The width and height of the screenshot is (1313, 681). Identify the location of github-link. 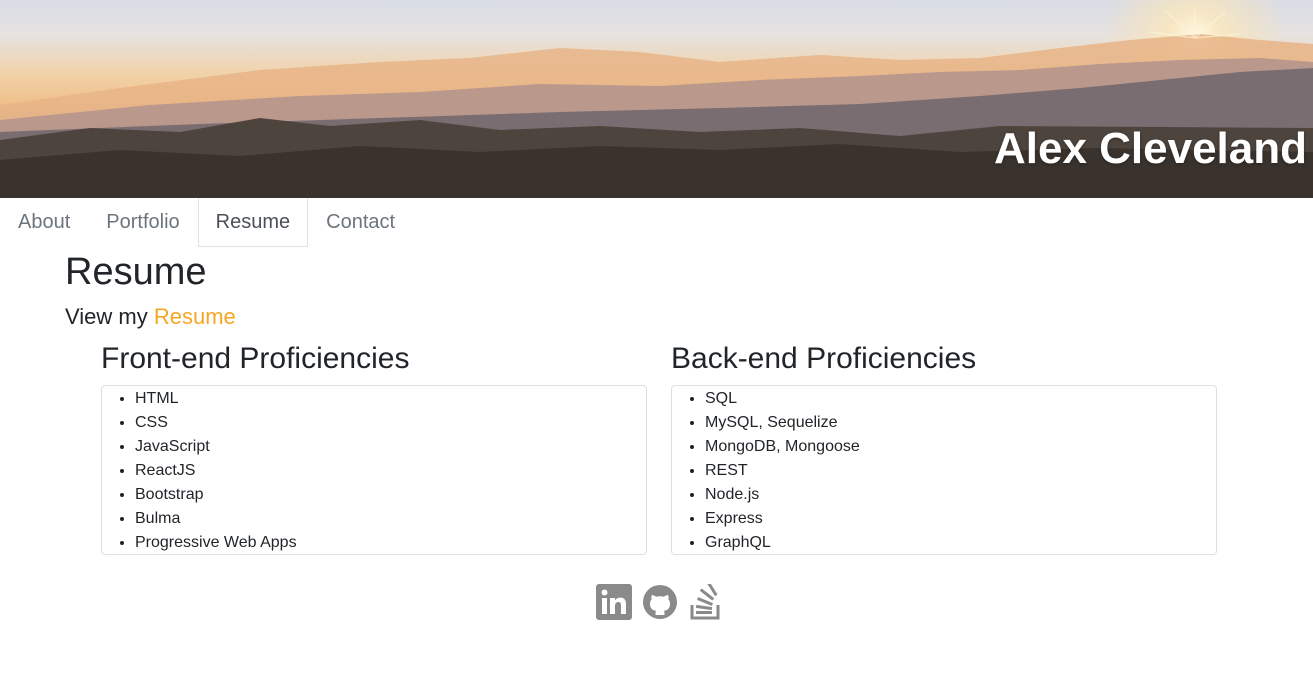
(660, 602).